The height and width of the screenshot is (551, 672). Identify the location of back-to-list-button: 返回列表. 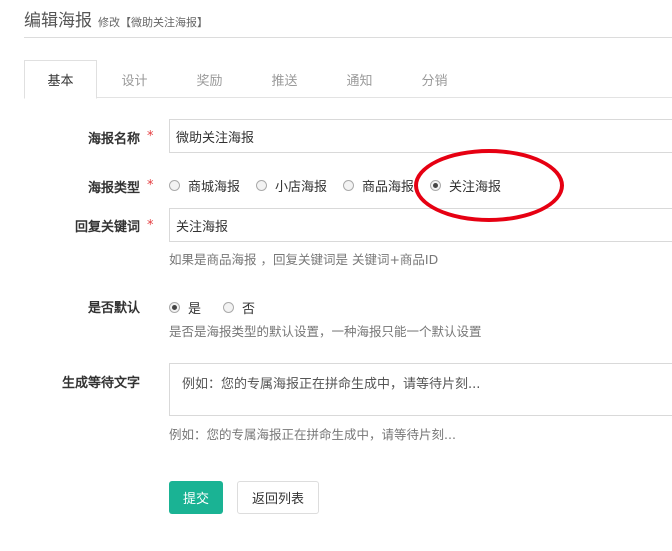
(278, 497).